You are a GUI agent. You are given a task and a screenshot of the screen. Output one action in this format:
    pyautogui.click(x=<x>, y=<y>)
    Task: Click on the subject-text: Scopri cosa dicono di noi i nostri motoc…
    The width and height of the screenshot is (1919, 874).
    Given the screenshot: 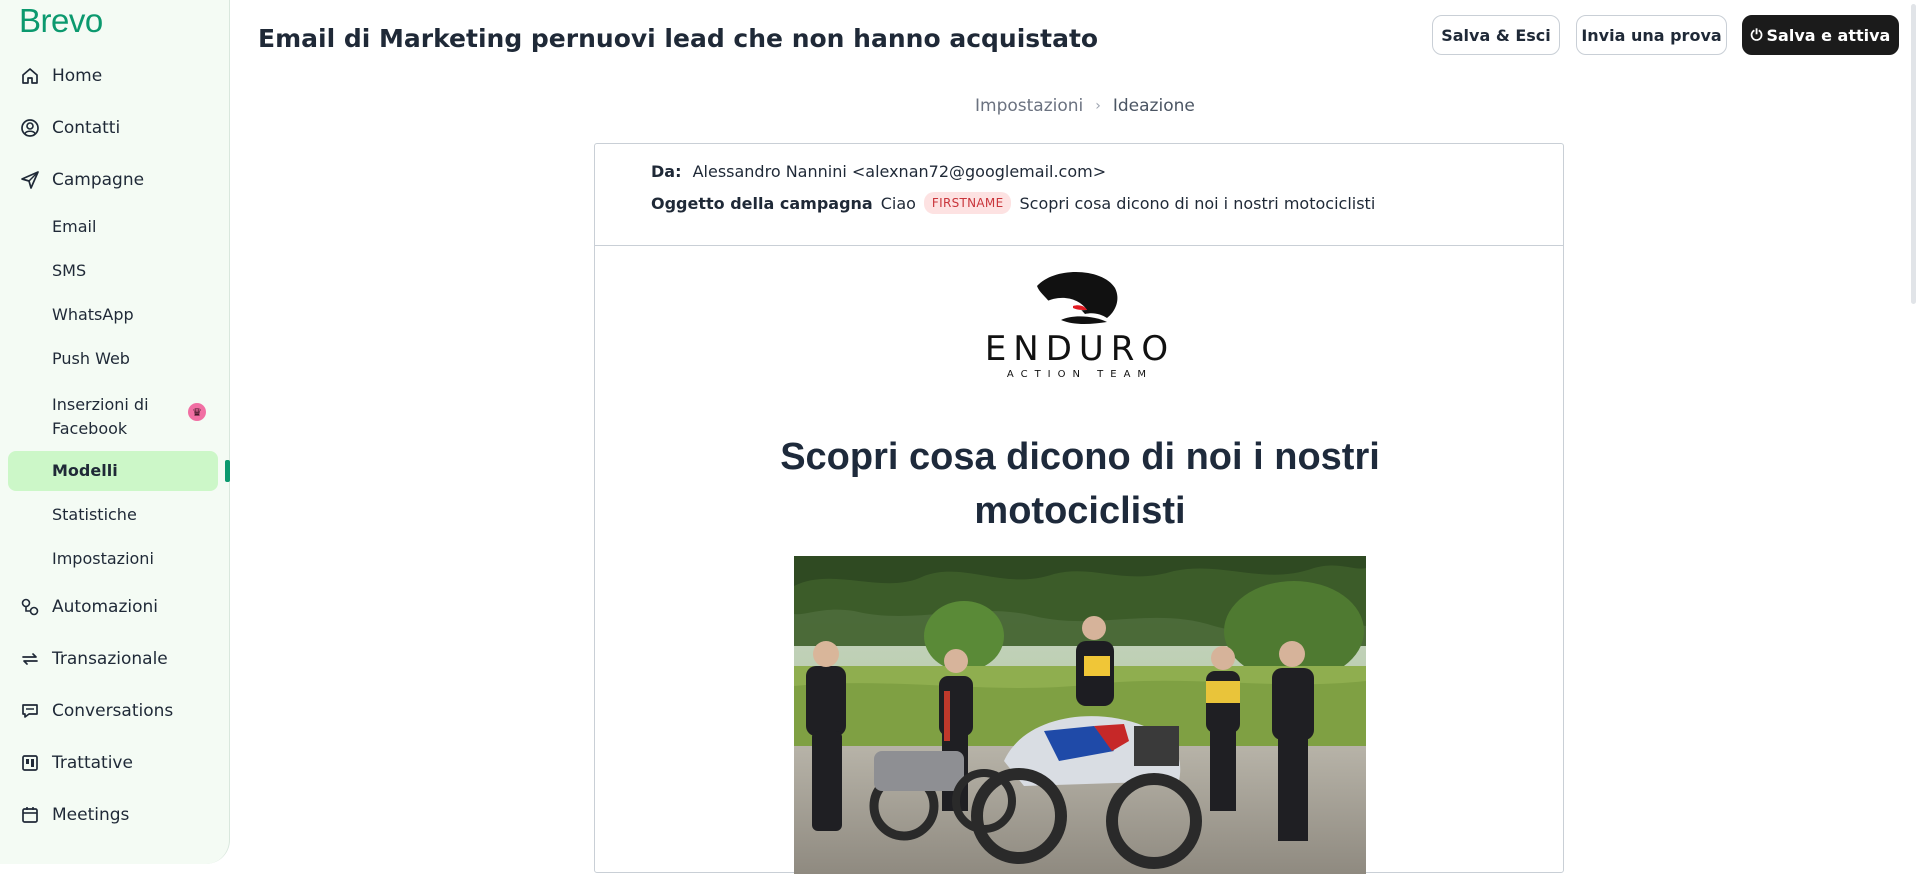 What is the action you would take?
    pyautogui.click(x=1197, y=203)
    